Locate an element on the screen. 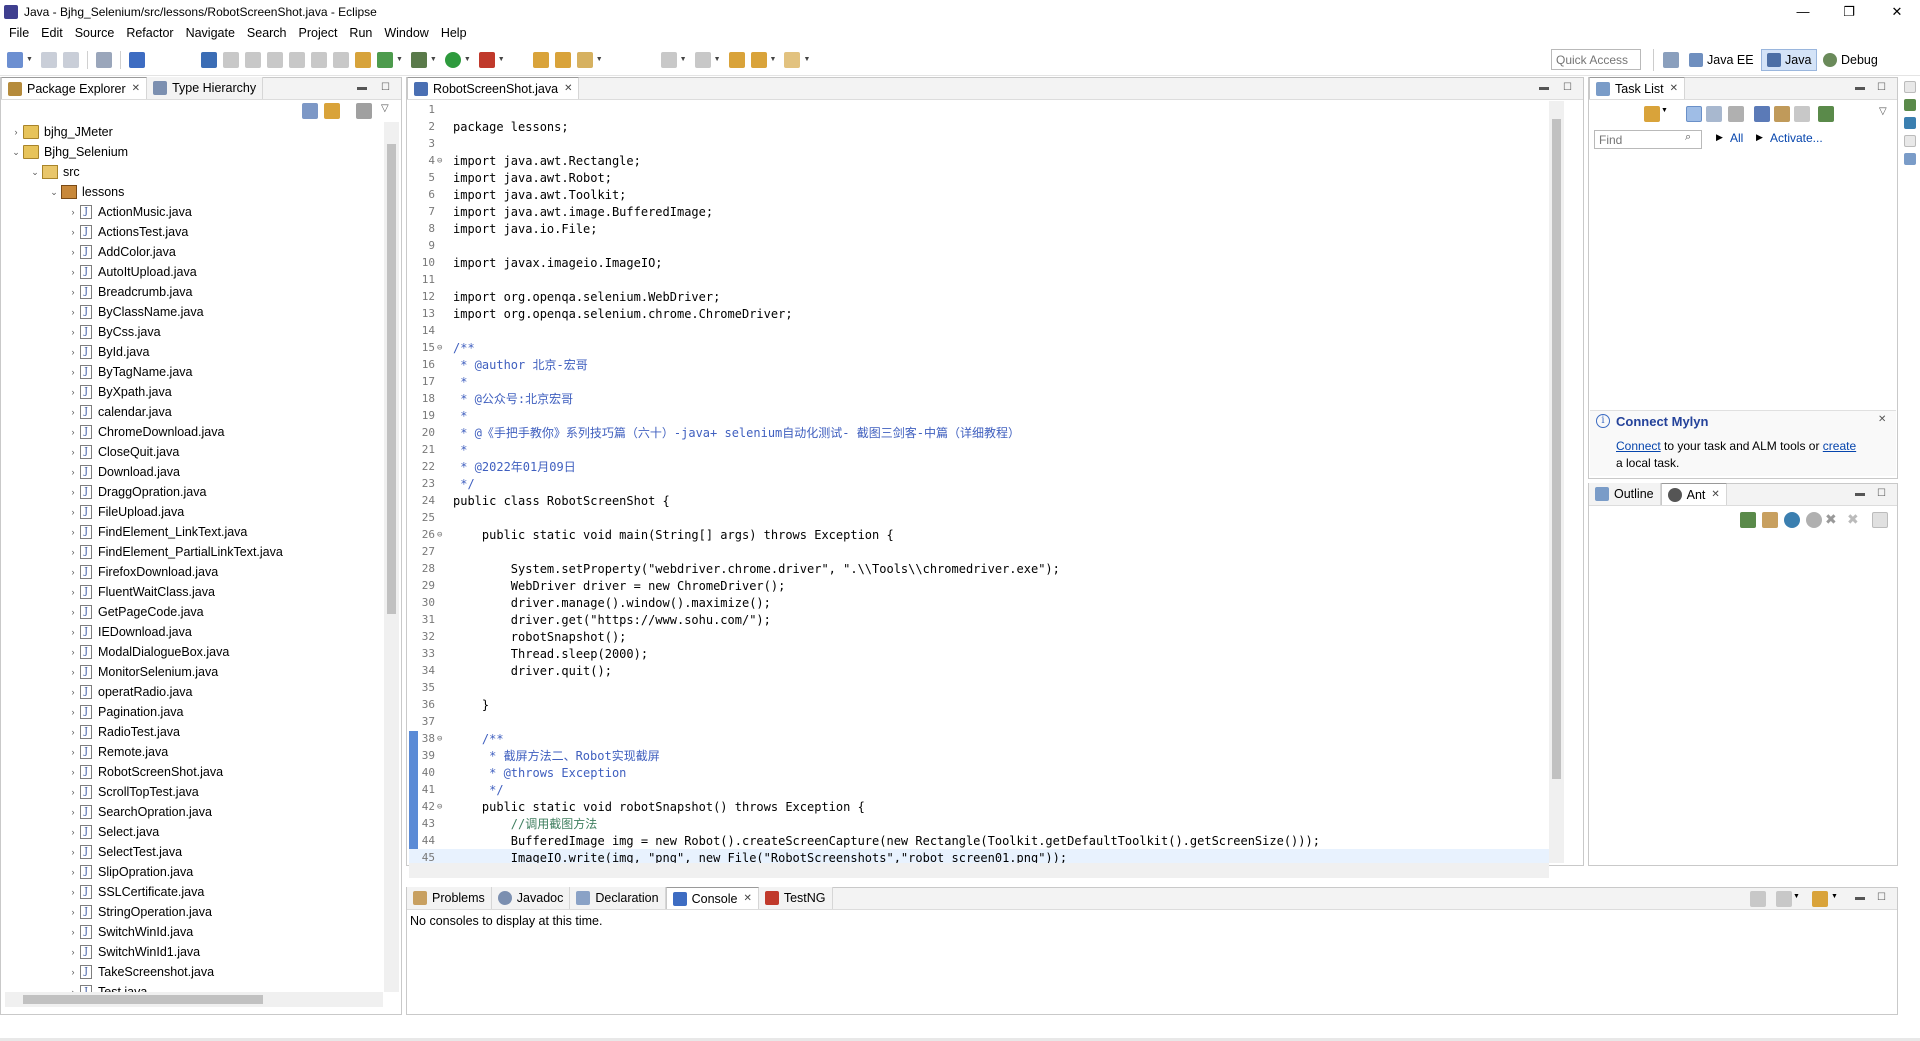  code-line: 36 } is located at coordinates (979, 704).